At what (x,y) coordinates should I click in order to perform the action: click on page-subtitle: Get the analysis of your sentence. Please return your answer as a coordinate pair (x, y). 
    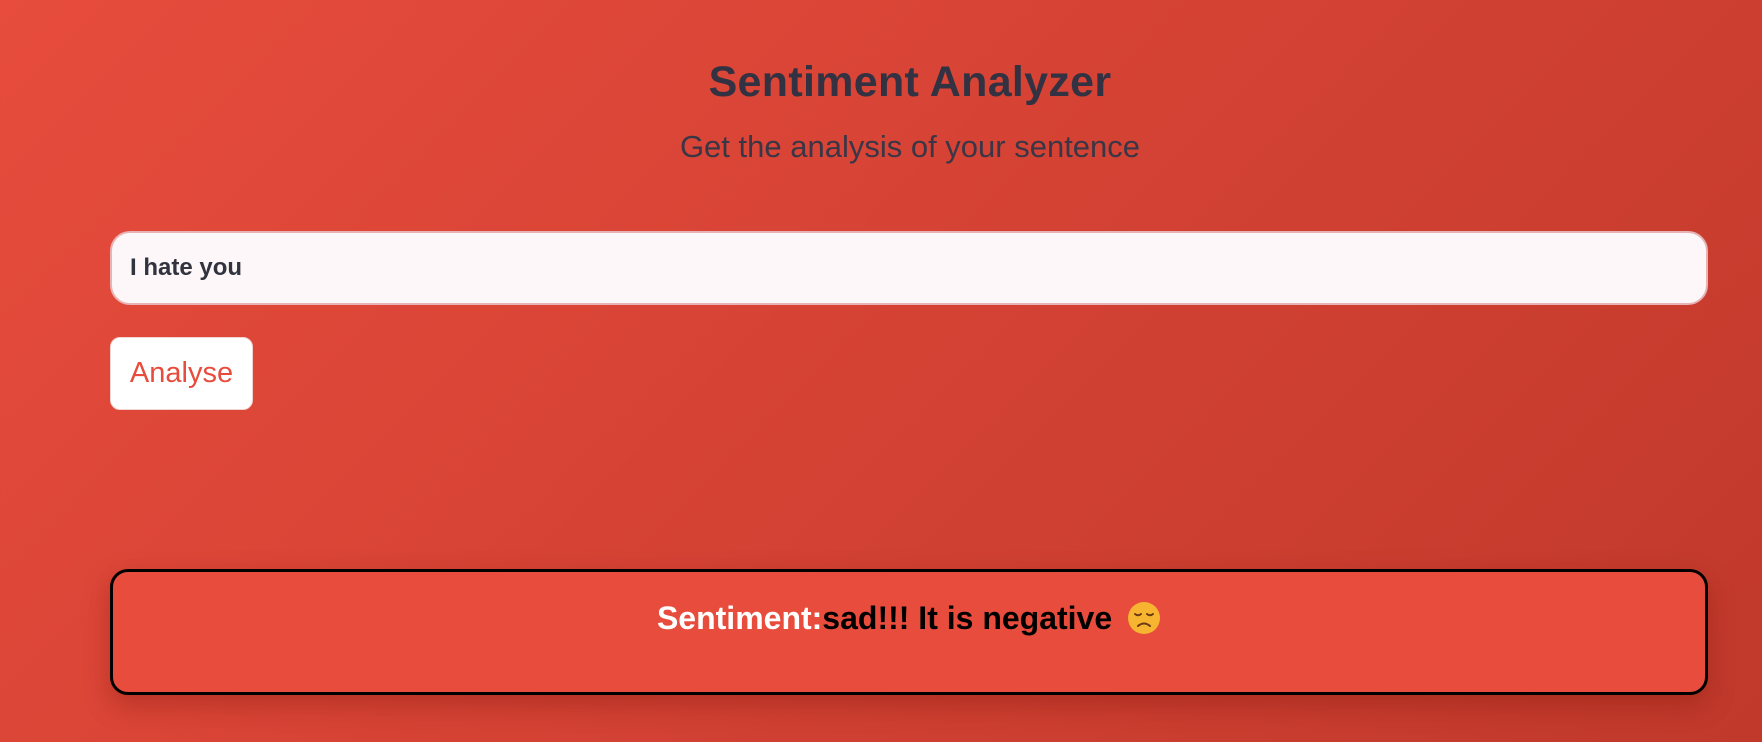
    Looking at the image, I should click on (910, 146).